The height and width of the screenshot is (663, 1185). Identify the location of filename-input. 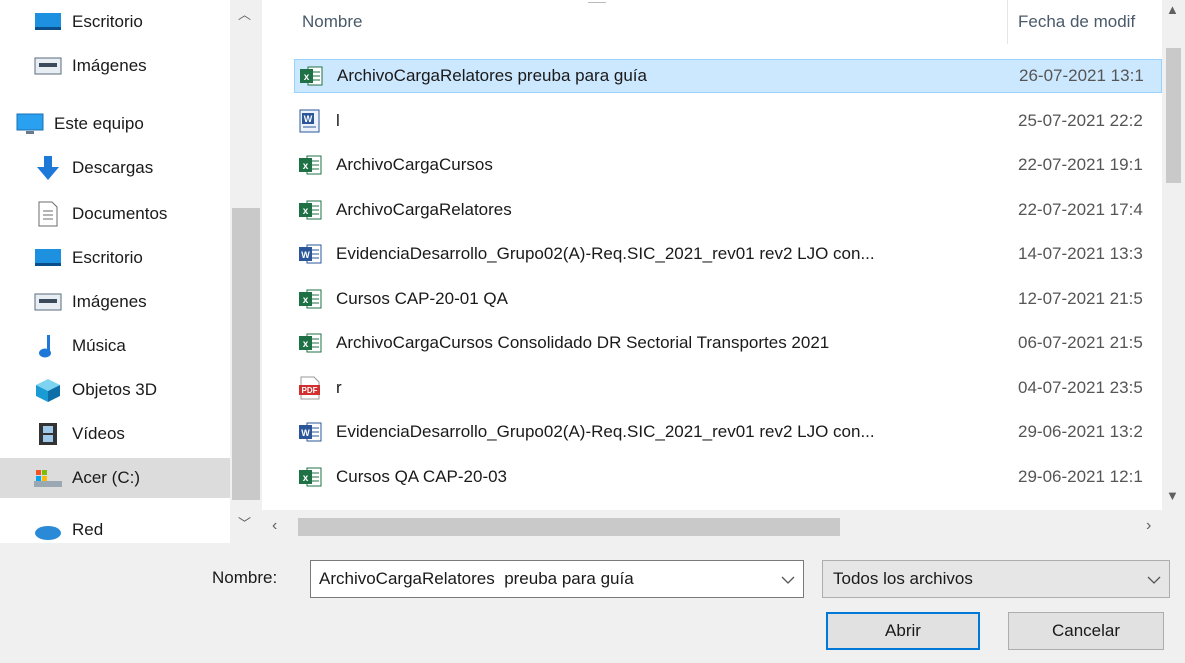
(539, 579).